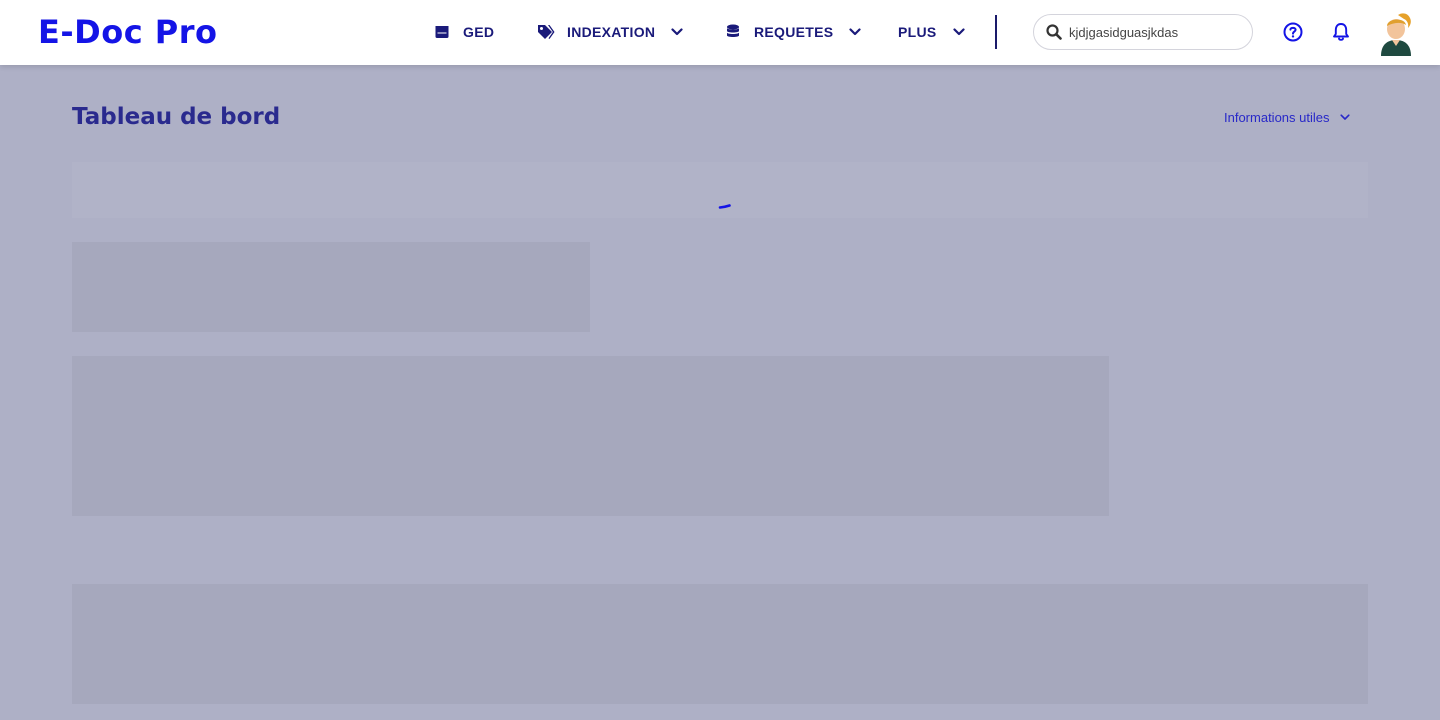 The width and height of the screenshot is (1440, 720). Describe the element at coordinates (546, 32) in the screenshot. I see `tags-icon` at that location.